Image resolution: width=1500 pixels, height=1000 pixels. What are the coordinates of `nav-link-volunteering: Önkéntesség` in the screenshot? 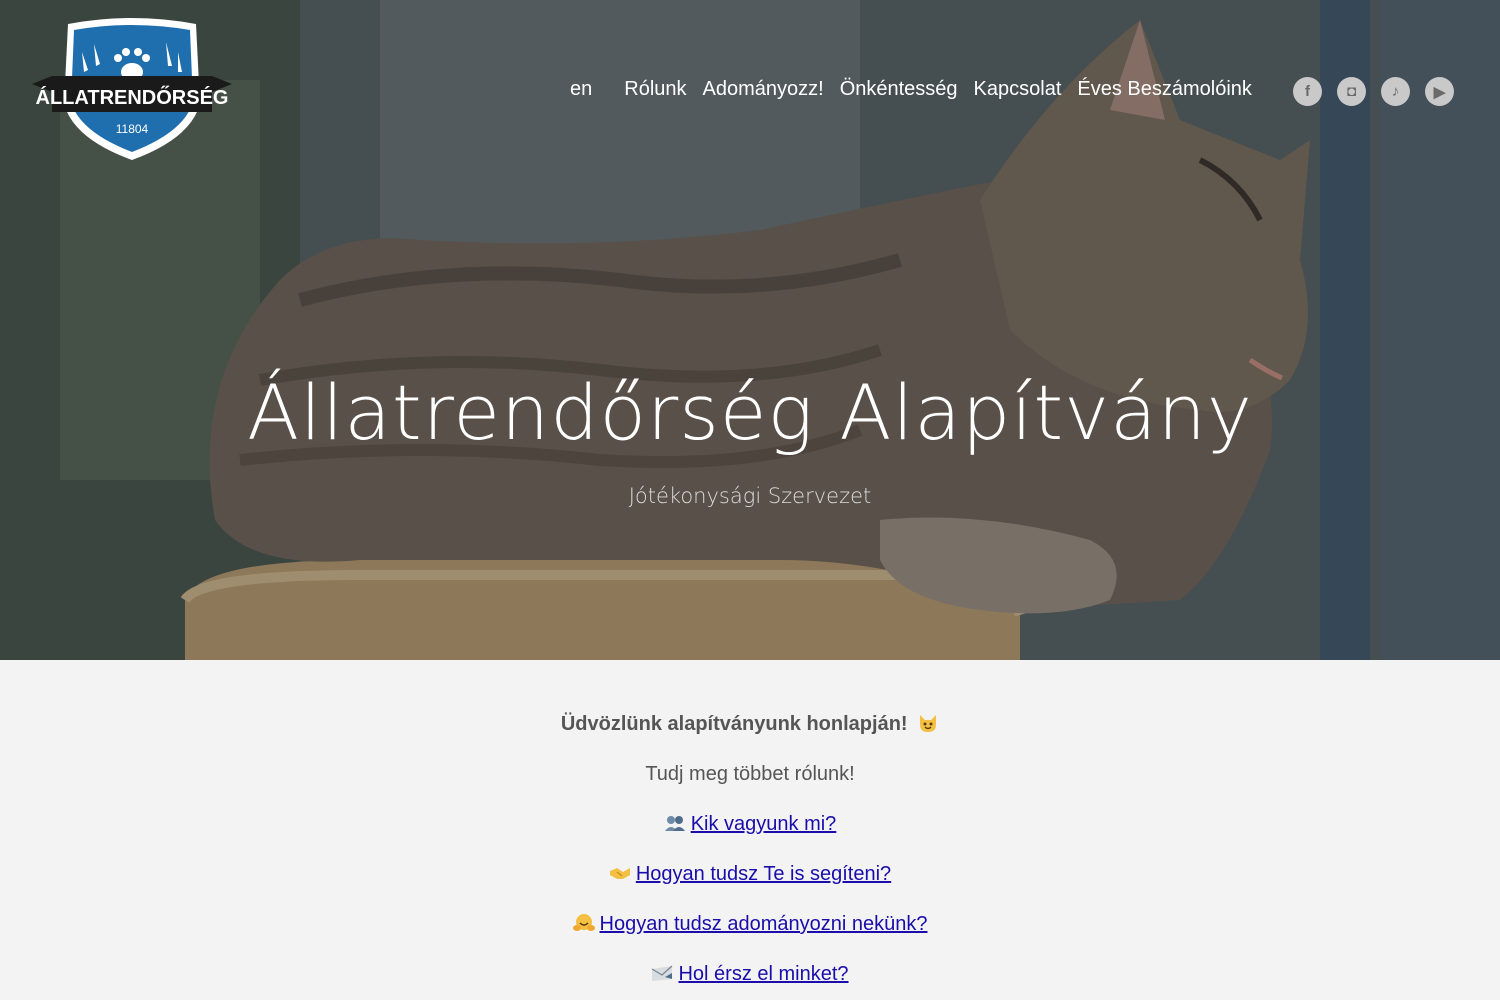 It's located at (899, 89).